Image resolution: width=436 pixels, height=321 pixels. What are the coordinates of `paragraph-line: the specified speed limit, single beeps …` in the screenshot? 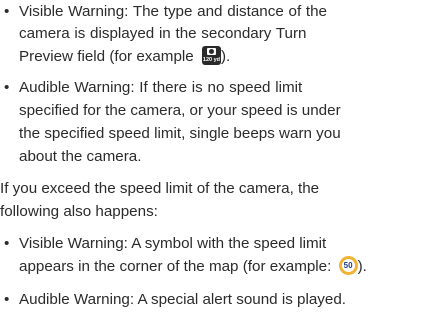 It's located at (180, 133).